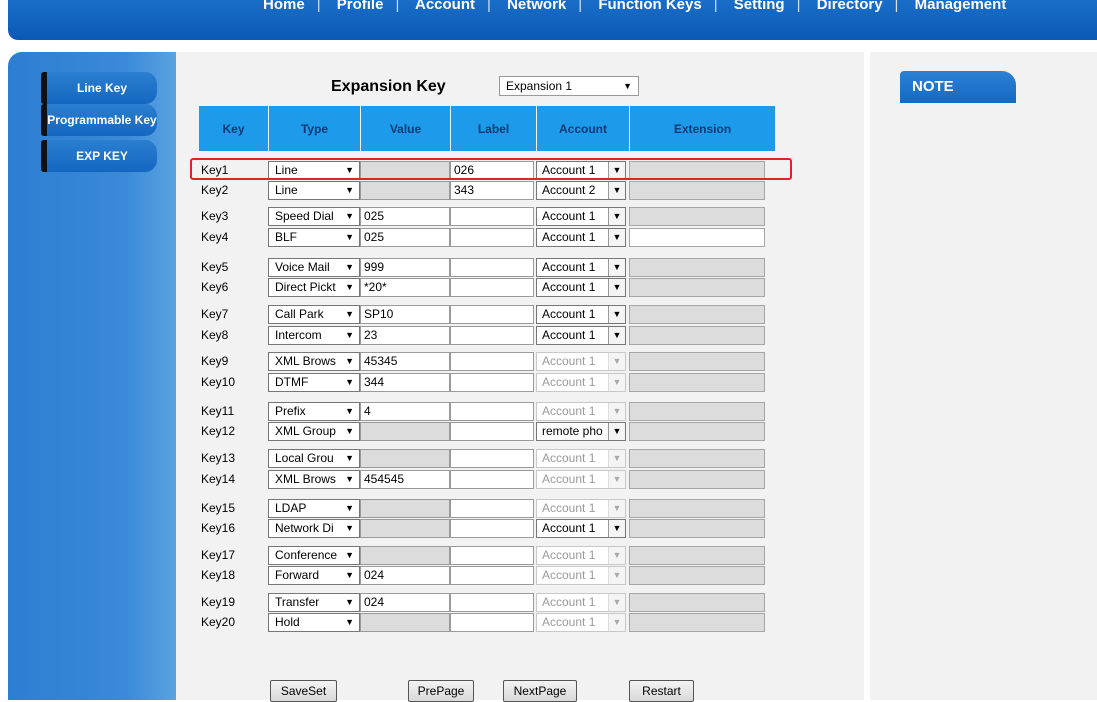 This screenshot has width=1097, height=702. Describe the element at coordinates (405, 479) in the screenshot. I see `value-input: 454545` at that location.